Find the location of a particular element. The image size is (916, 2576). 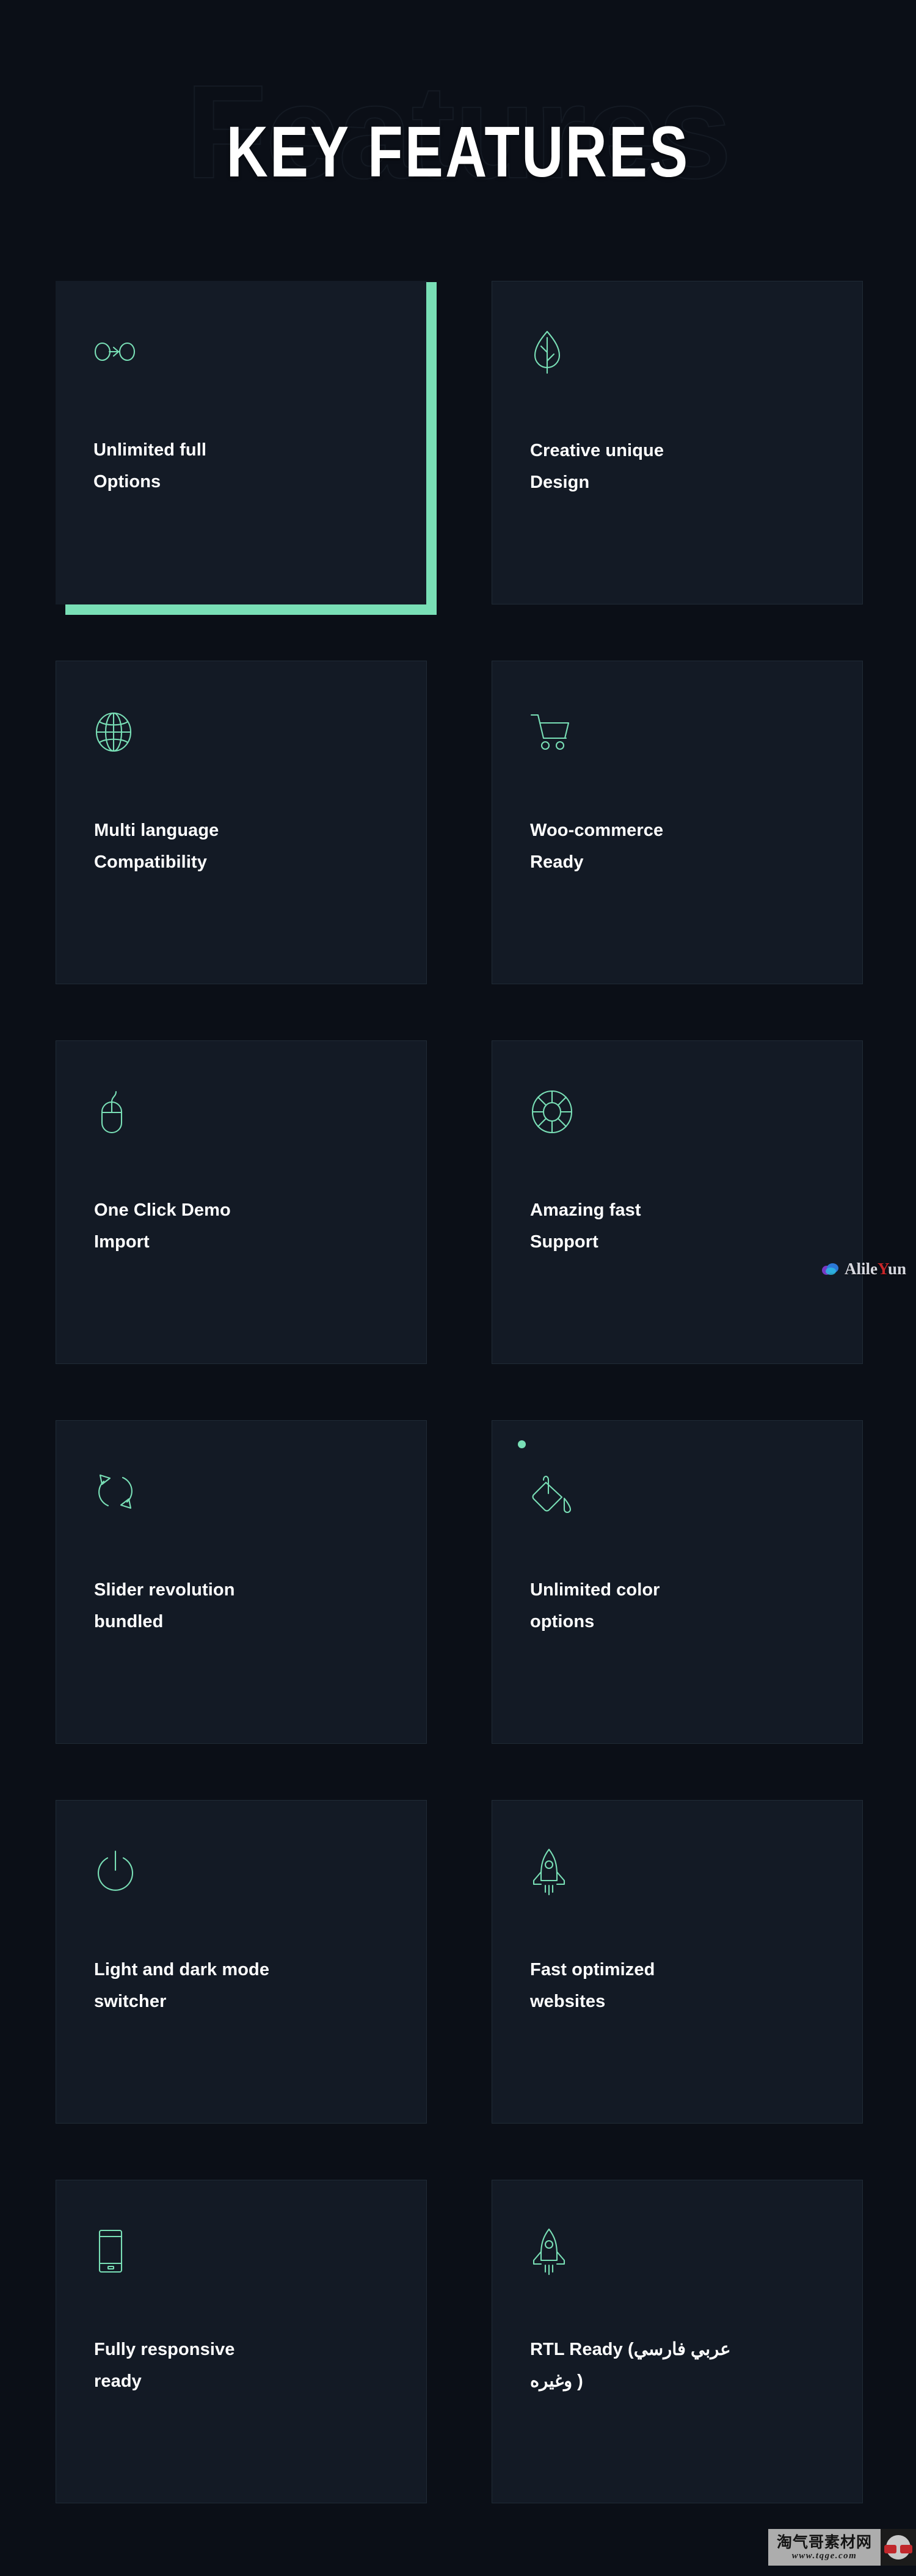

feature-card-title: Fully responsive ready is located at coordinates (216, 2365).